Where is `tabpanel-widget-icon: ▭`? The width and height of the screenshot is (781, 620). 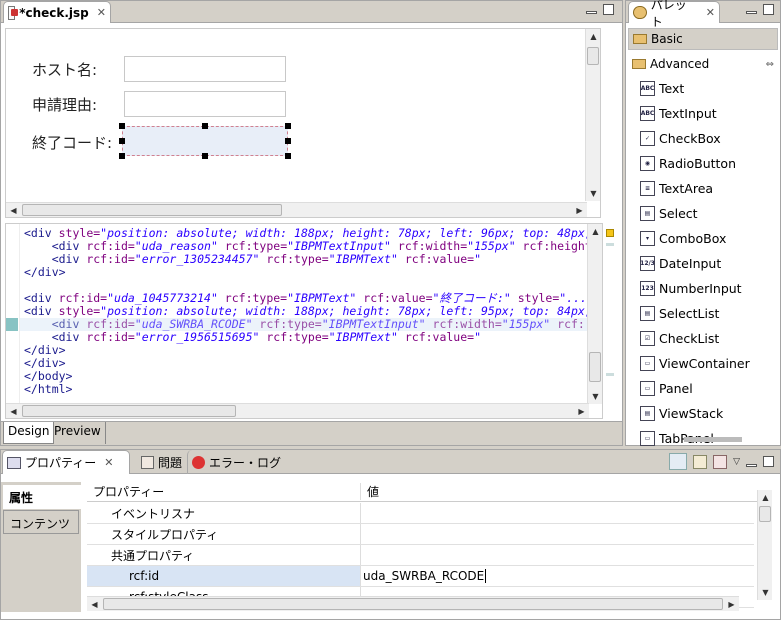 tabpanel-widget-icon: ▭ is located at coordinates (647, 438).